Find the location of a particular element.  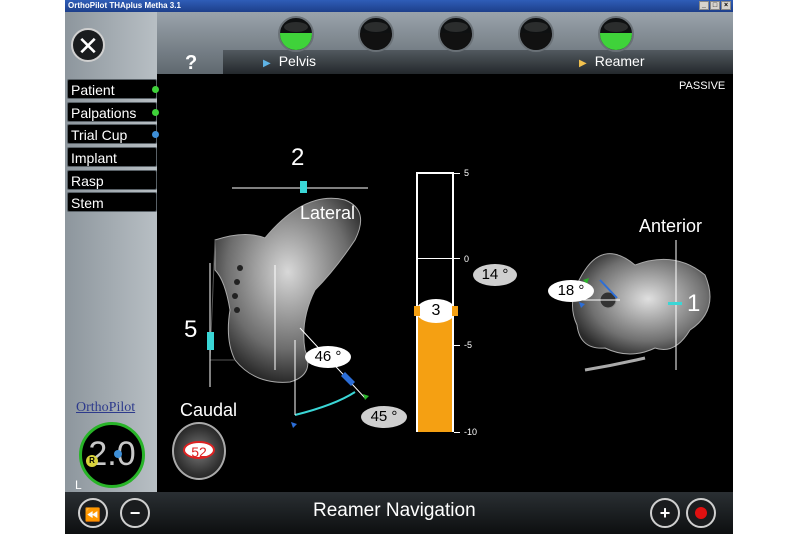

tick-label-0: 0 is located at coordinates (467, 259).